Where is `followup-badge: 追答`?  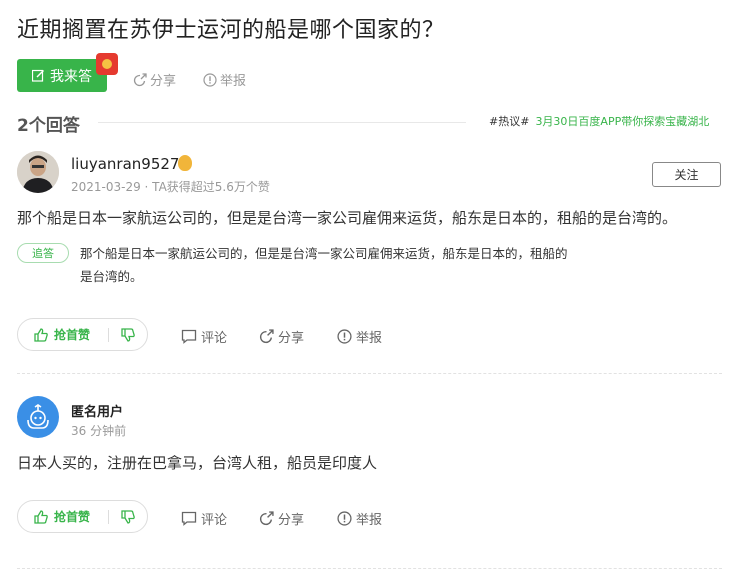 followup-badge: 追答 is located at coordinates (43, 253).